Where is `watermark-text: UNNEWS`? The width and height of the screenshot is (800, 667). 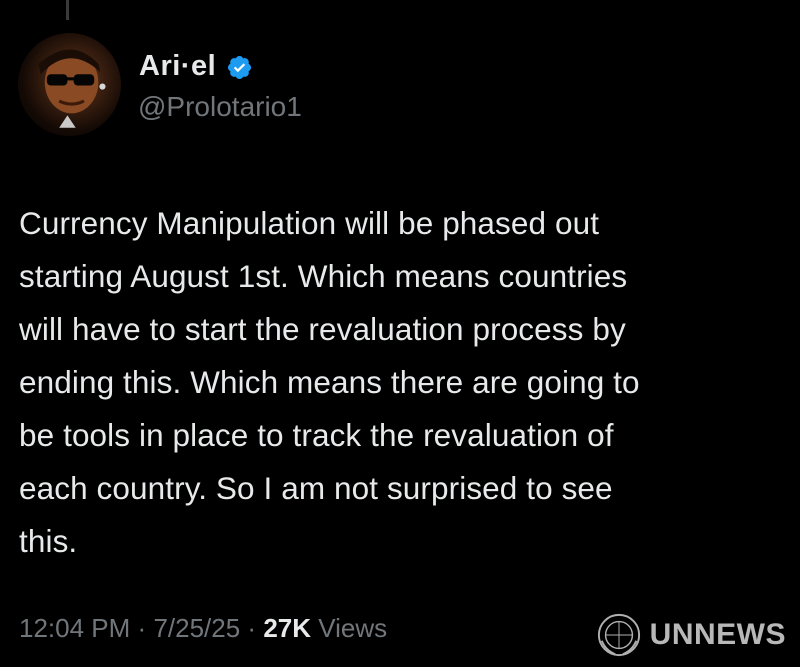
watermark-text: UNNEWS is located at coordinates (717, 634).